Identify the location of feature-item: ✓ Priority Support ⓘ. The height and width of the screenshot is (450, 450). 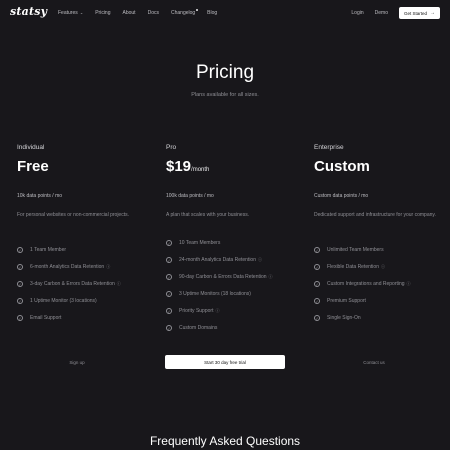
(192, 311).